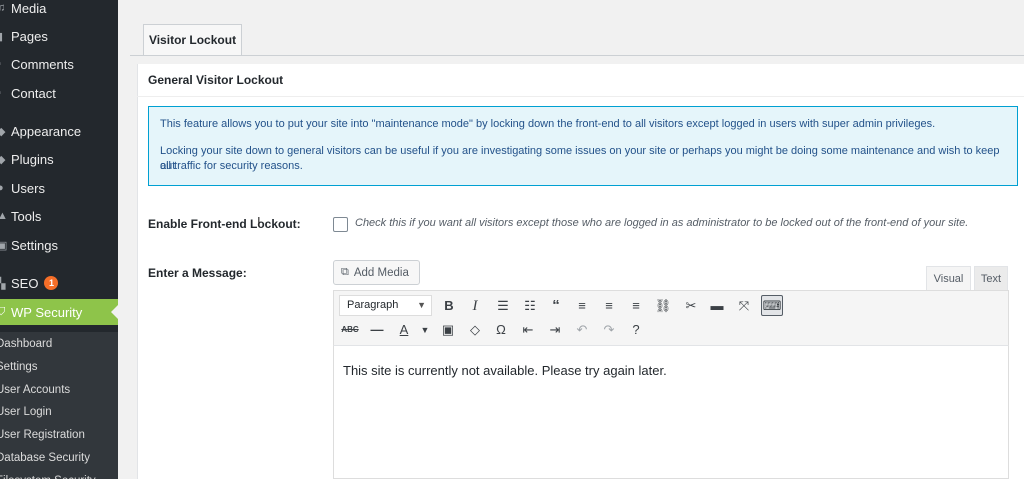 This screenshot has width=1024, height=479. I want to click on redo-icon: ↷, so click(609, 330).